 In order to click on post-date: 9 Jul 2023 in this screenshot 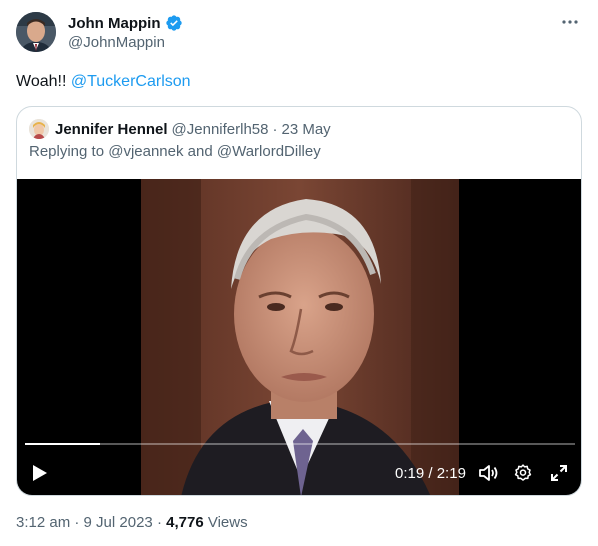, I will do `click(118, 522)`.